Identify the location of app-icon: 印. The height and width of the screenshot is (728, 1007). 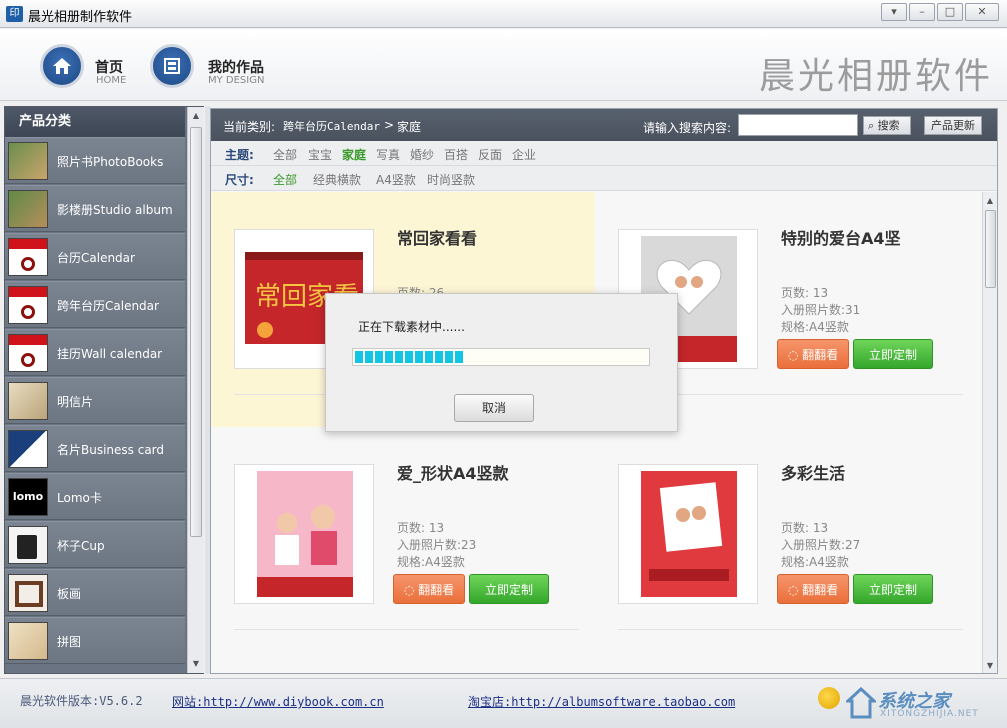
(14, 14).